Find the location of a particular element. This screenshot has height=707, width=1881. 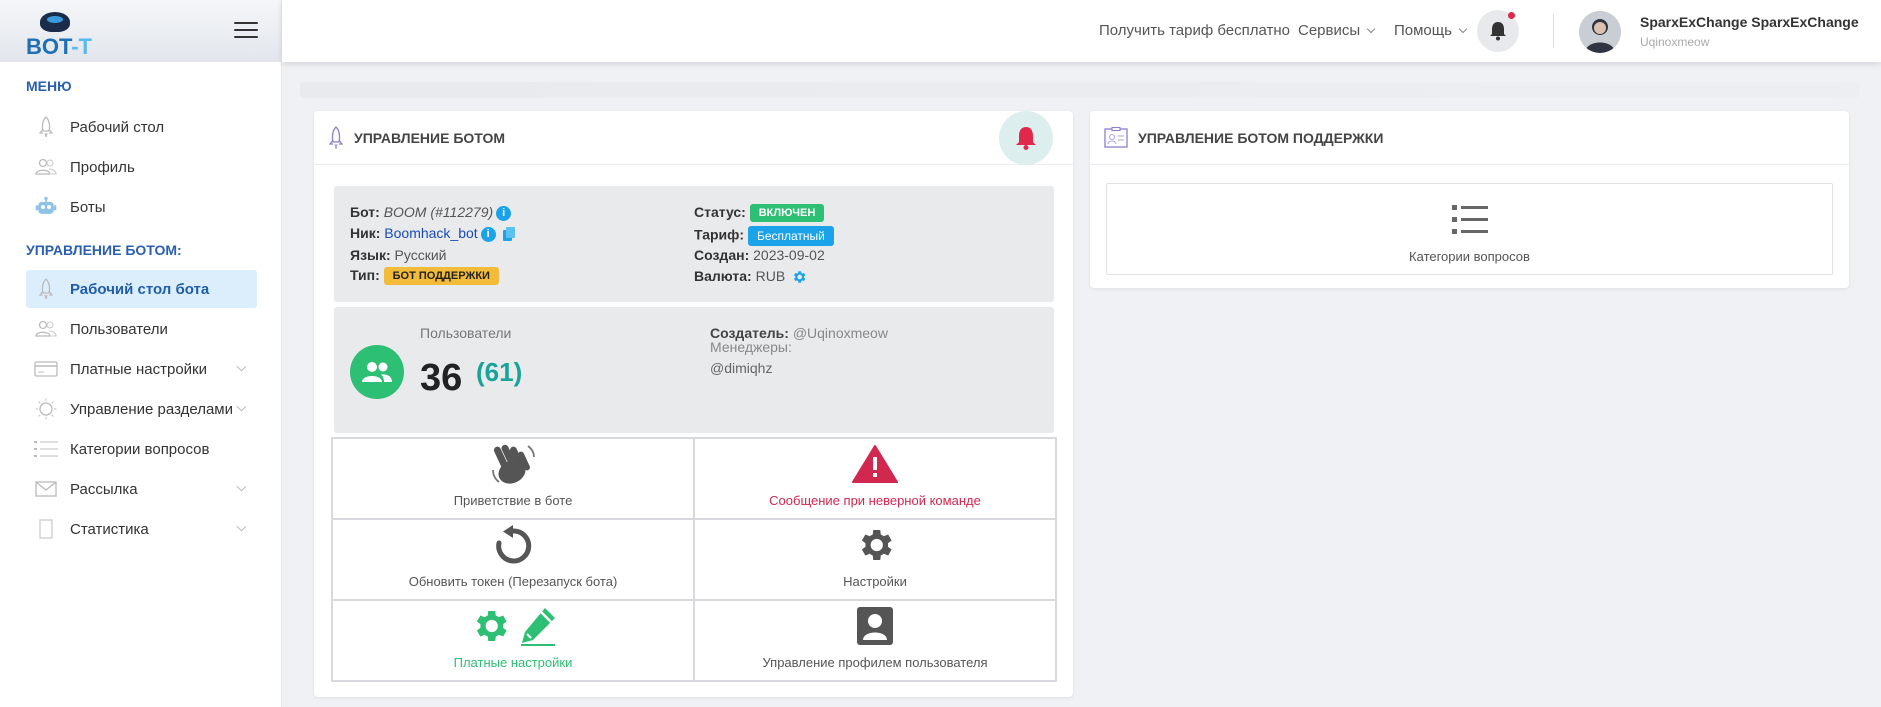

card-icon is located at coordinates (46, 369).